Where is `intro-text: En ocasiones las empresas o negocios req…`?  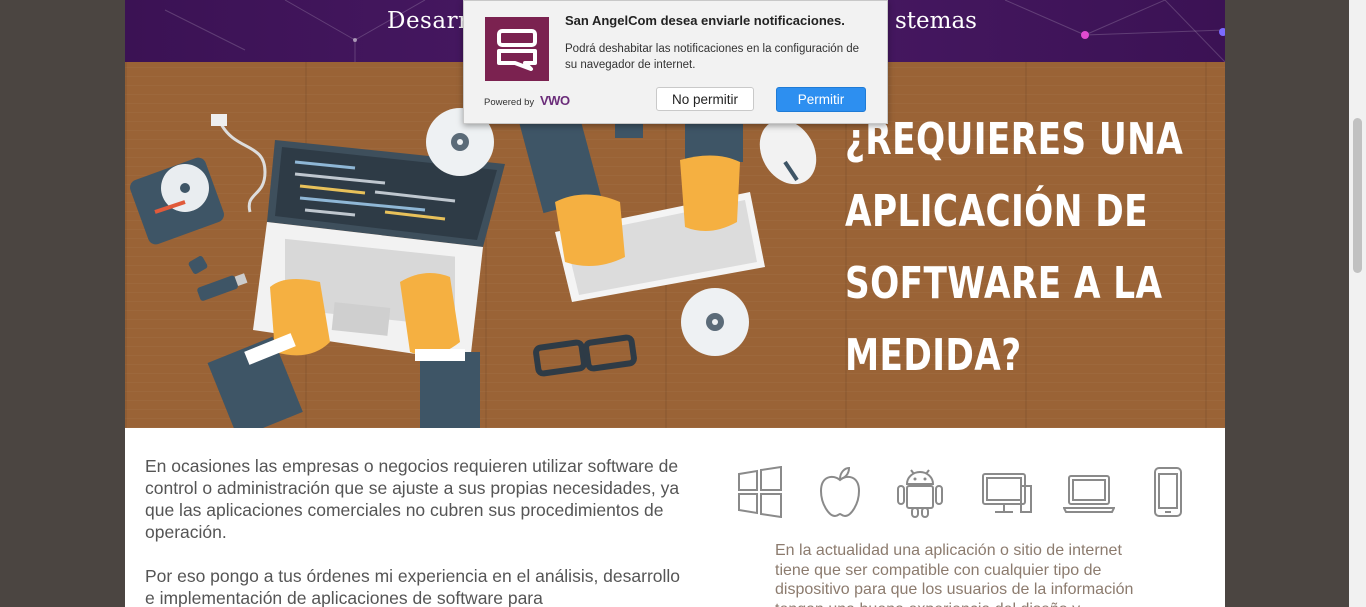
intro-text: En ocasiones las empresas o negocios req… is located at coordinates (415, 531).